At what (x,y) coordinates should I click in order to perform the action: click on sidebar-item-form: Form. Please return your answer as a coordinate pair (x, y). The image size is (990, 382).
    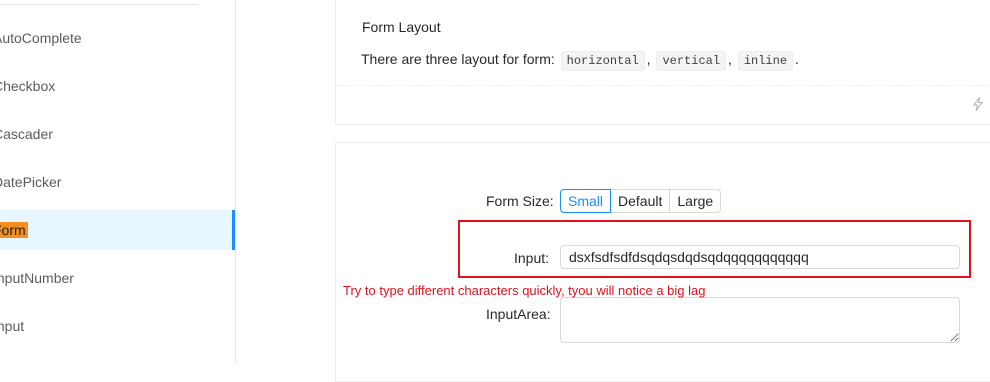
    Looking at the image, I should click on (117, 230).